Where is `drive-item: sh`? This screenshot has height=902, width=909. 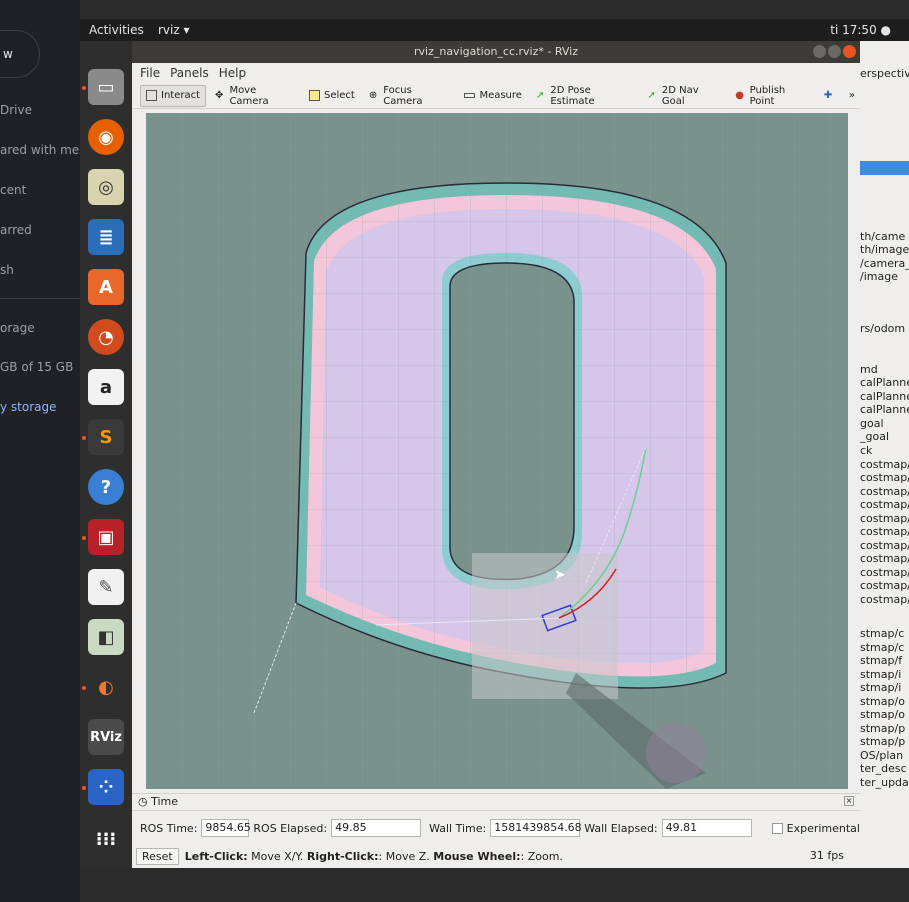
drive-item: sh is located at coordinates (40, 270).